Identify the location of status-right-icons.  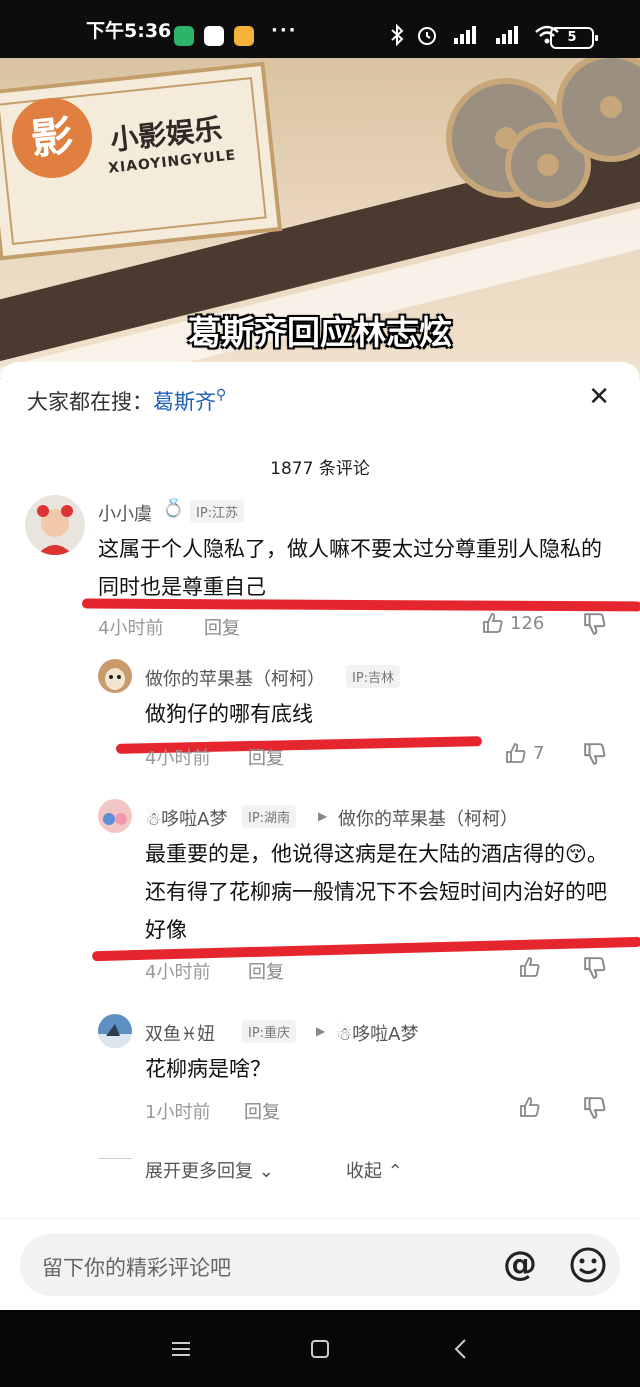
(475, 35).